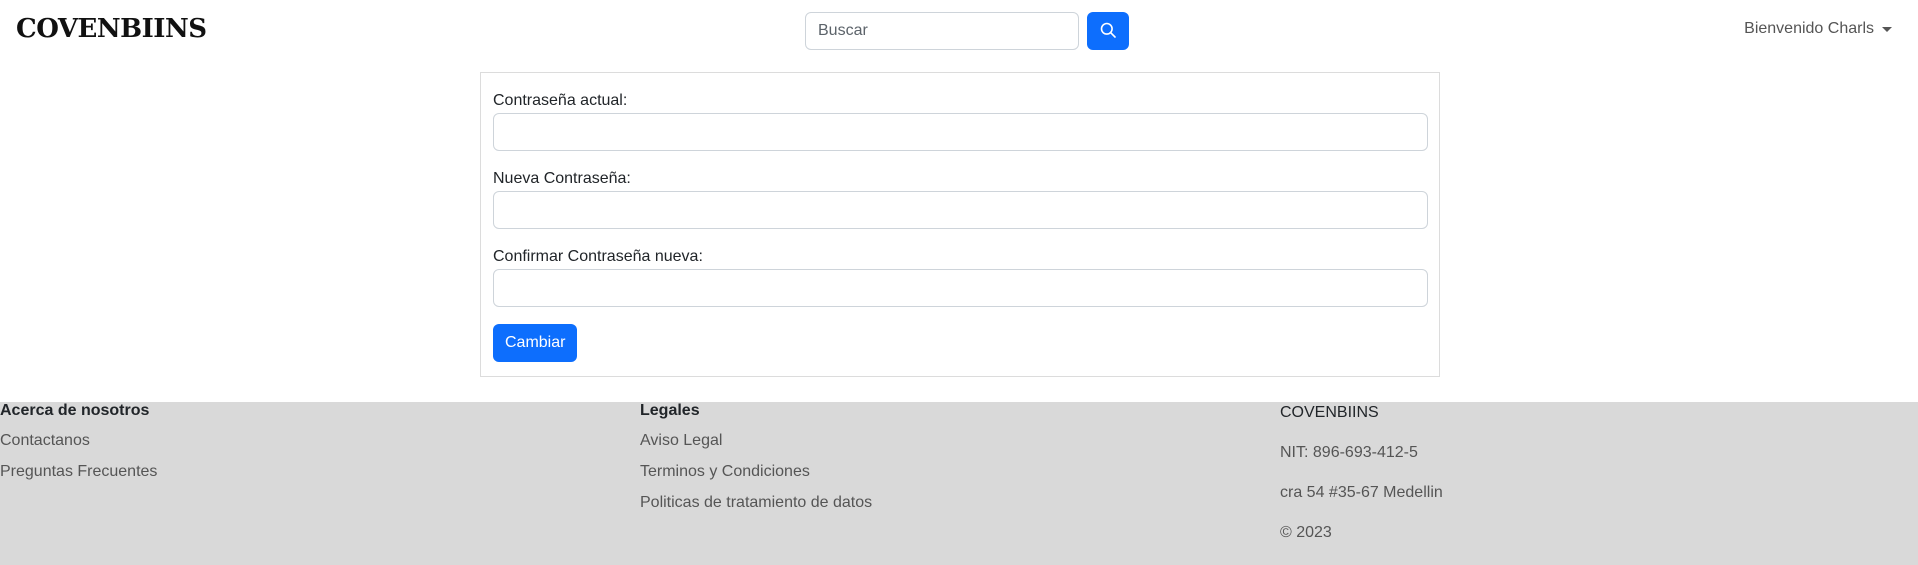 The width and height of the screenshot is (1918, 565). I want to click on confirm-password-field, so click(960, 288).